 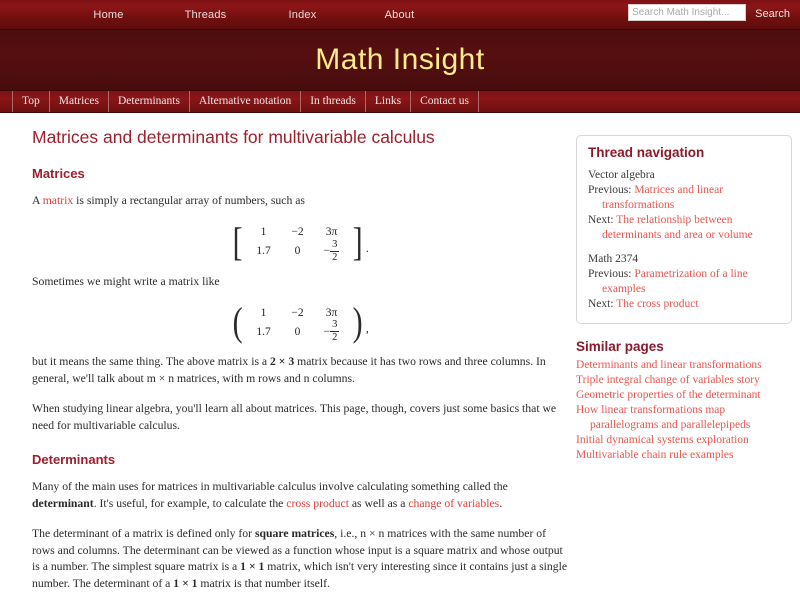 What do you see at coordinates (372, 533) in the screenshot?
I see `math-dimension: n × n` at bounding box center [372, 533].